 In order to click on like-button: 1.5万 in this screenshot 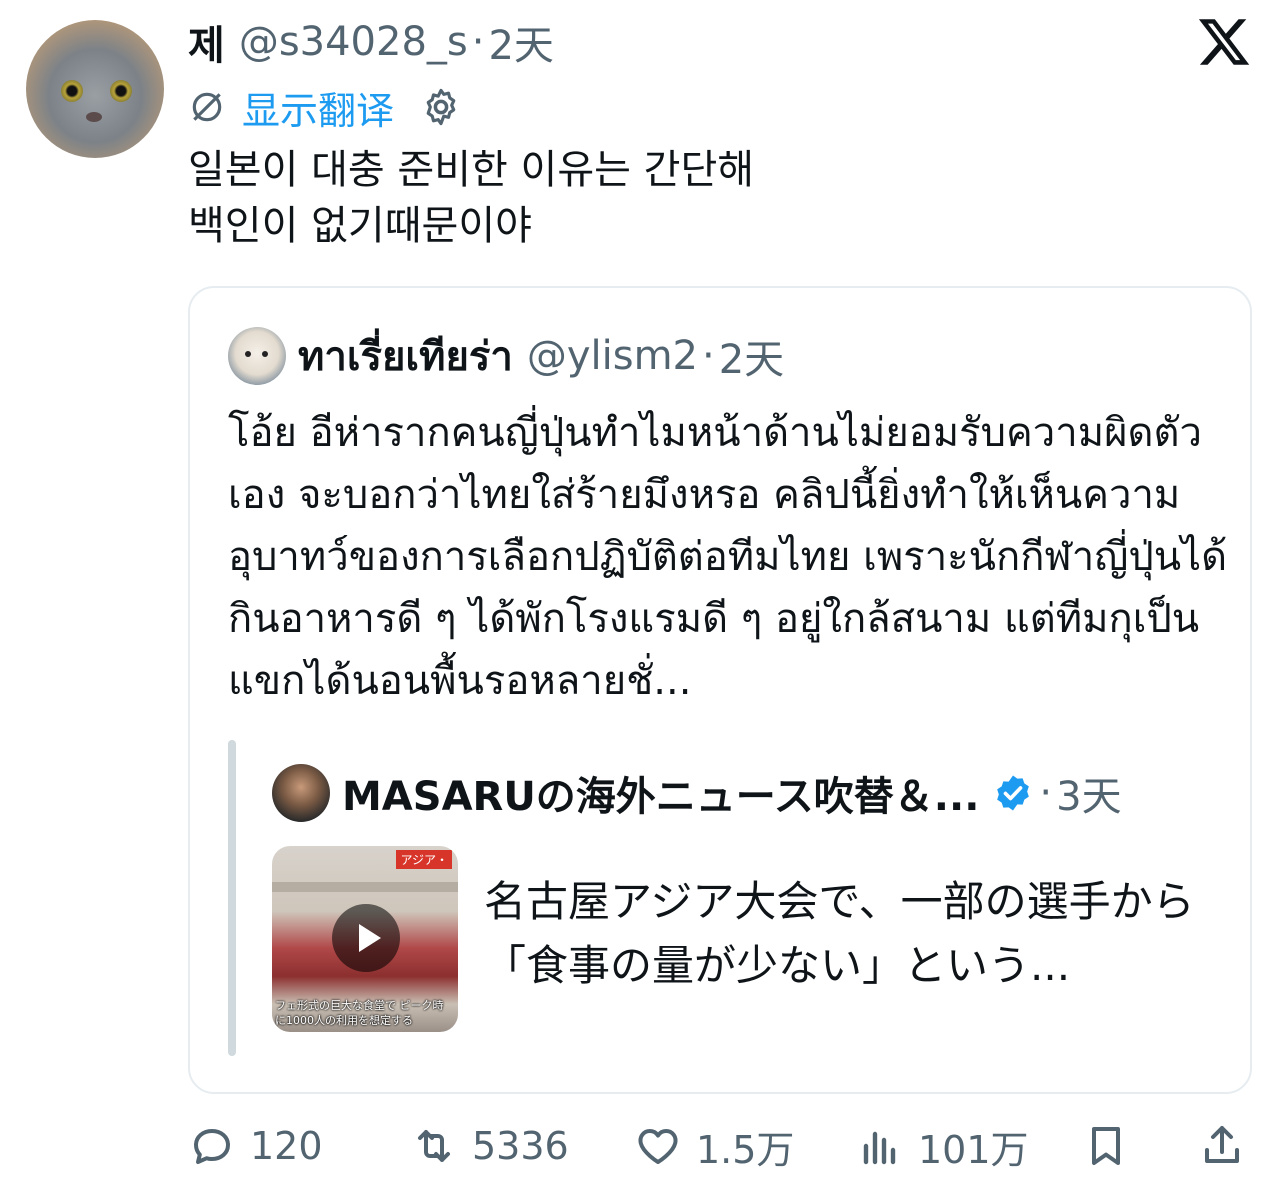, I will do `click(714, 1146)`.